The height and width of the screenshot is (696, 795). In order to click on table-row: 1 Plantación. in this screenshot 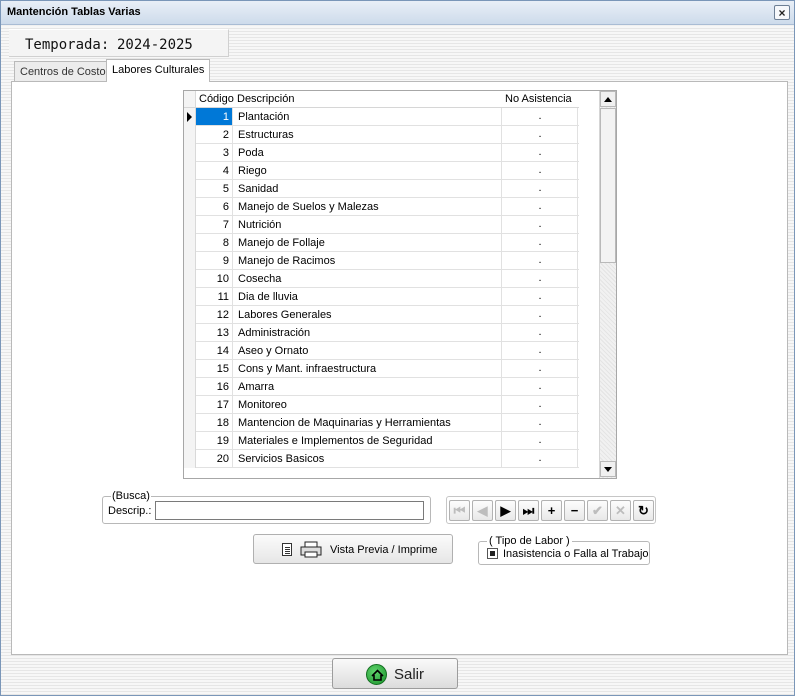, I will do `click(381, 117)`.